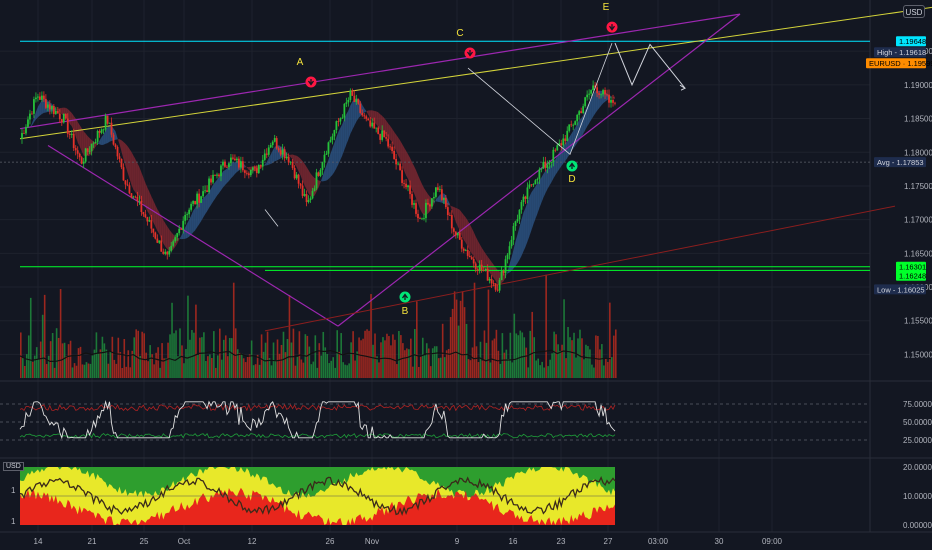 Image resolution: width=932 pixels, height=550 pixels. Describe the element at coordinates (459, 33) in the screenshot. I see `wave-label-c: C` at that location.